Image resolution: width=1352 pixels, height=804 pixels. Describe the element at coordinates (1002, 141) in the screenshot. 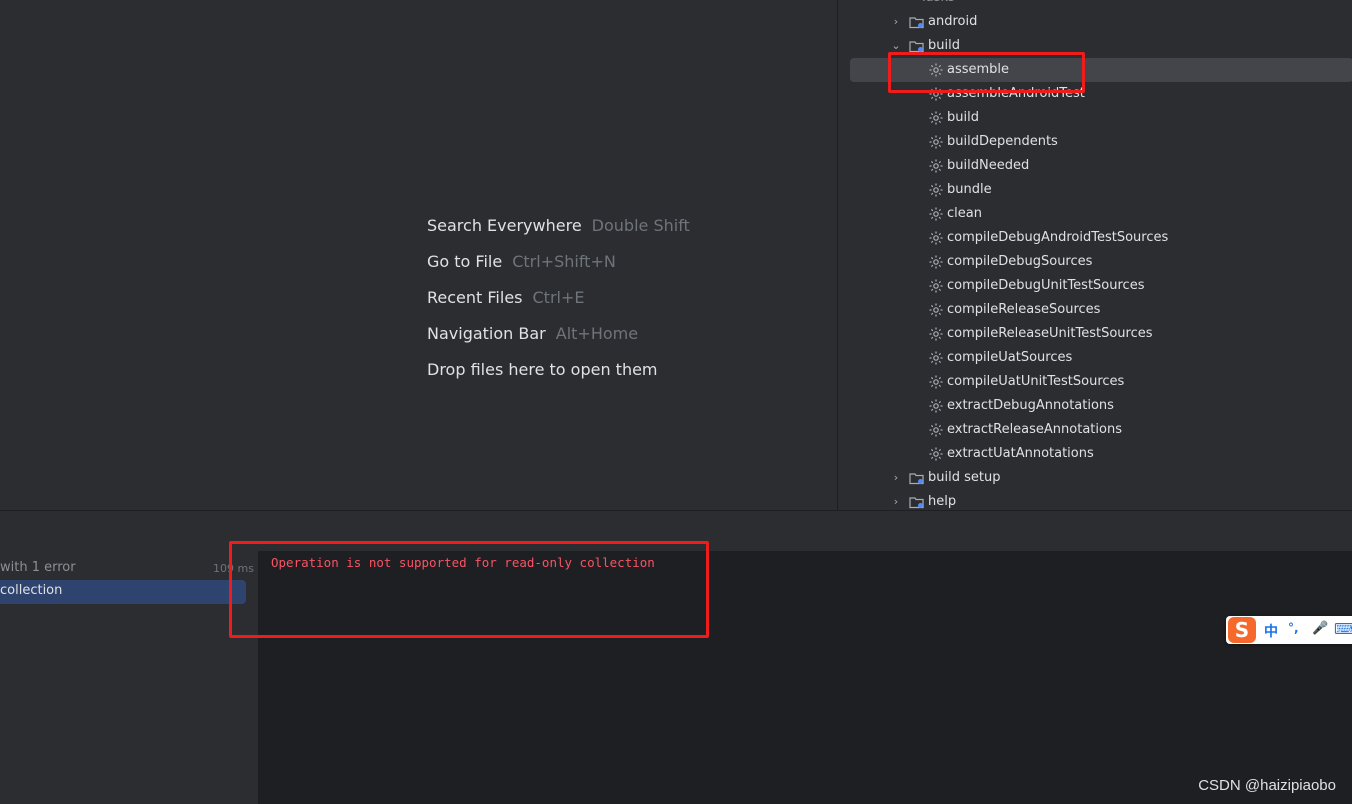

I see `tree-label: buildDependents` at that location.